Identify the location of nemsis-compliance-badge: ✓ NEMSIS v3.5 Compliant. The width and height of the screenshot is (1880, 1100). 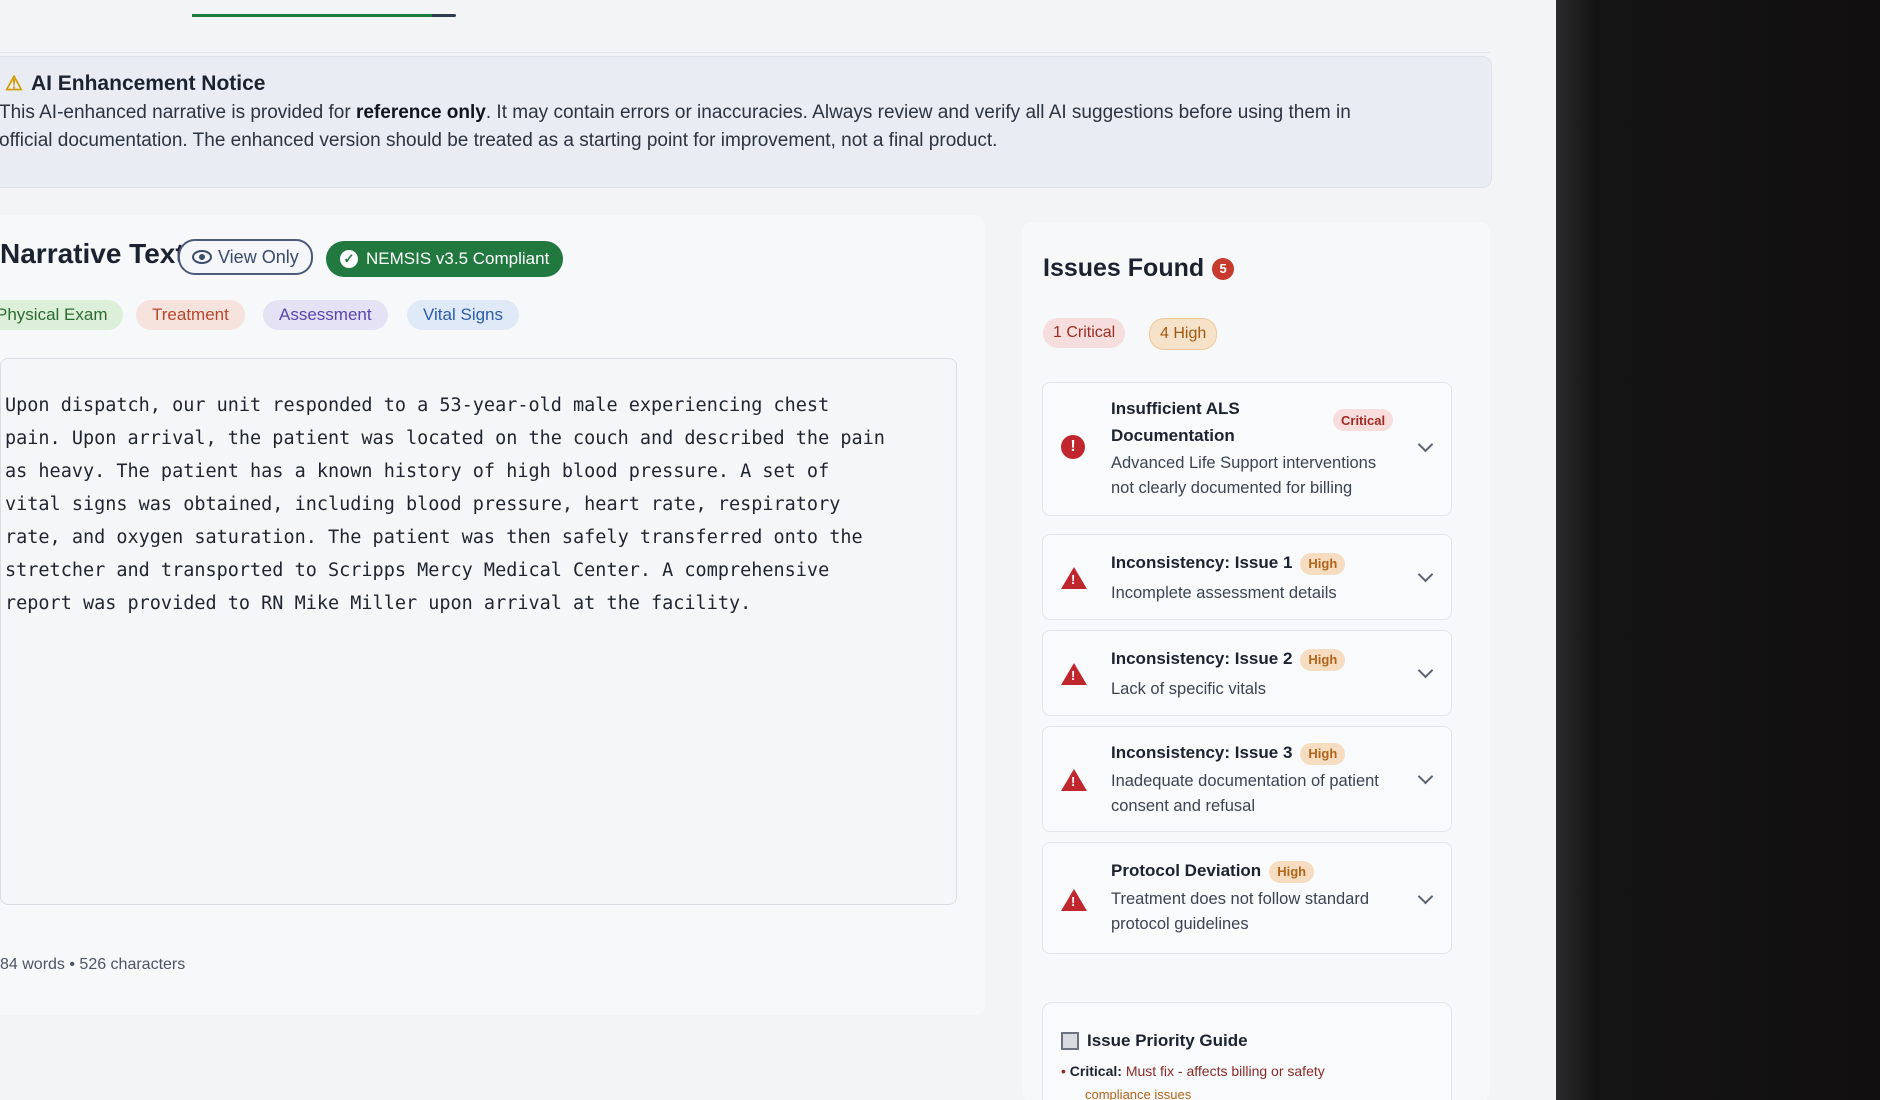
(445, 259).